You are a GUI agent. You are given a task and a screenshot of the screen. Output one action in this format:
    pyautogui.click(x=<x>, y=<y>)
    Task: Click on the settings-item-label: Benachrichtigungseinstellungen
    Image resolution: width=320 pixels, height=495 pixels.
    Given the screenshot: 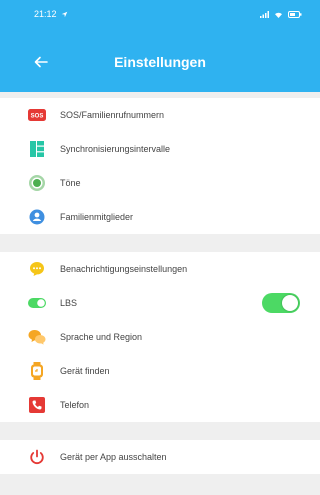 What is the action you would take?
    pyautogui.click(x=124, y=269)
    